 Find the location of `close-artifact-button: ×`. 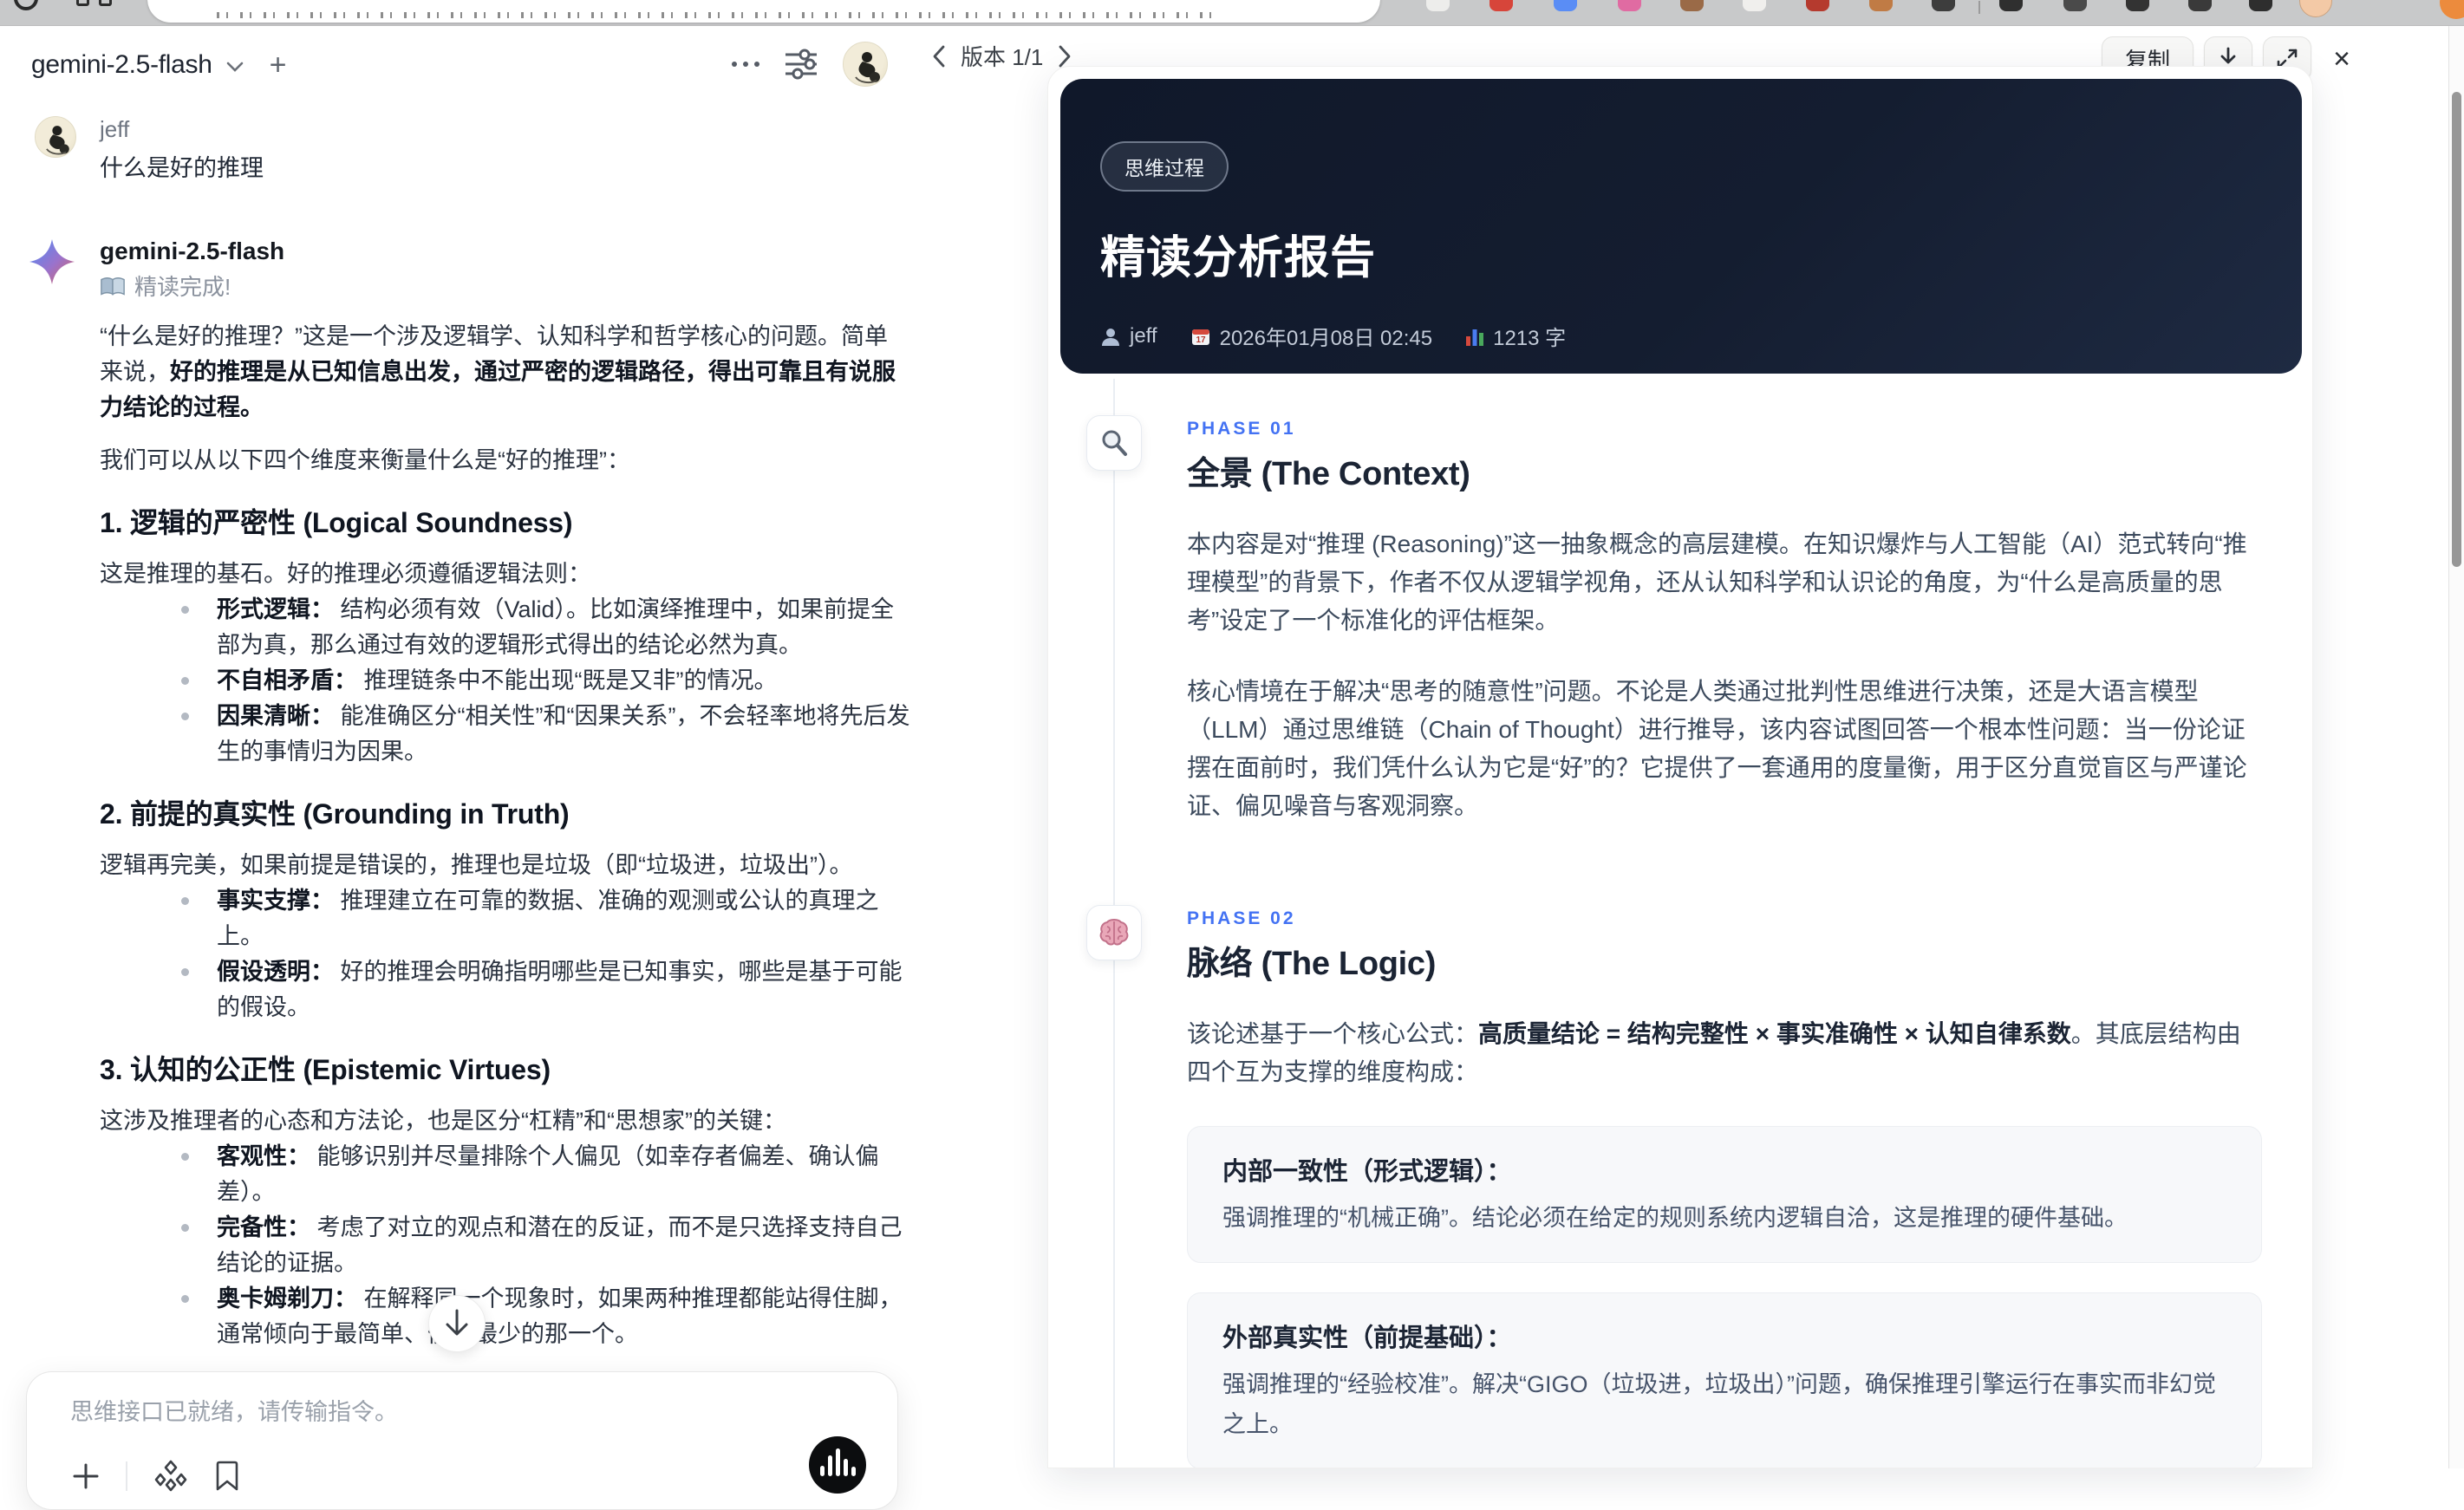

close-artifact-button: × is located at coordinates (2342, 58).